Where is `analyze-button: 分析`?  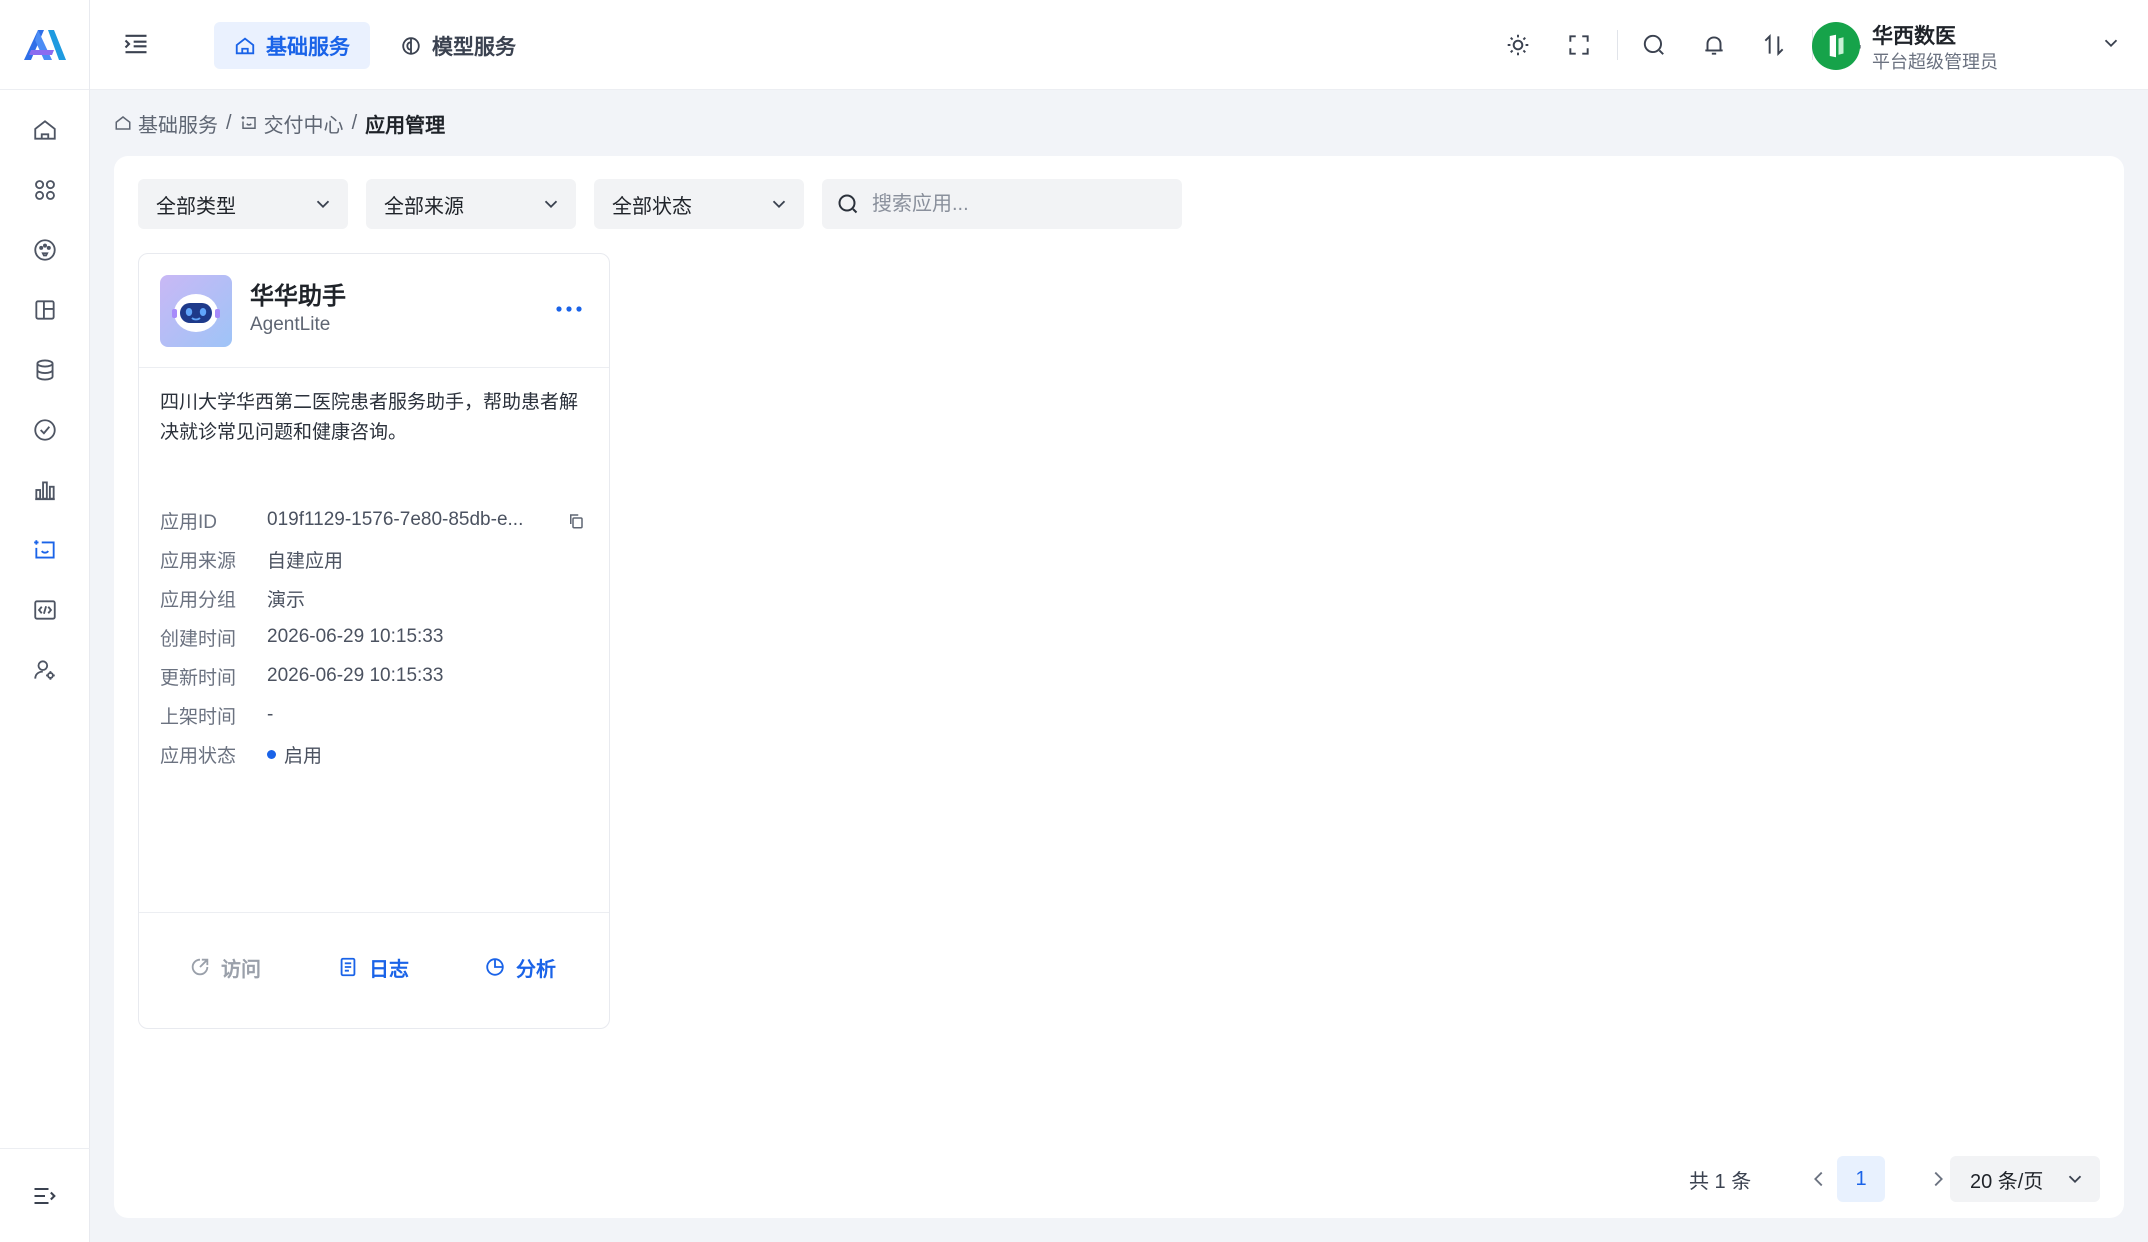
analyze-button: 分析 is located at coordinates (520, 967).